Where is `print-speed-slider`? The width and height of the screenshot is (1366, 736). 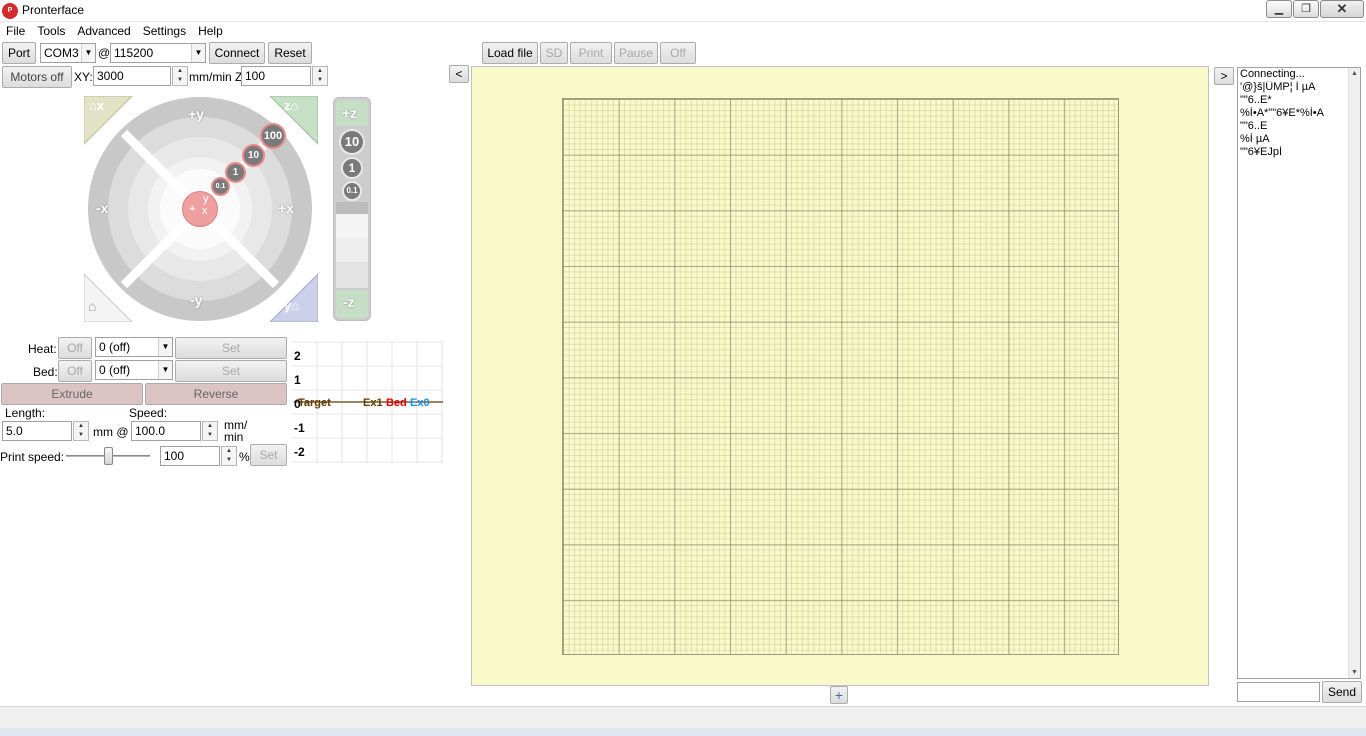 print-speed-slider is located at coordinates (108, 456).